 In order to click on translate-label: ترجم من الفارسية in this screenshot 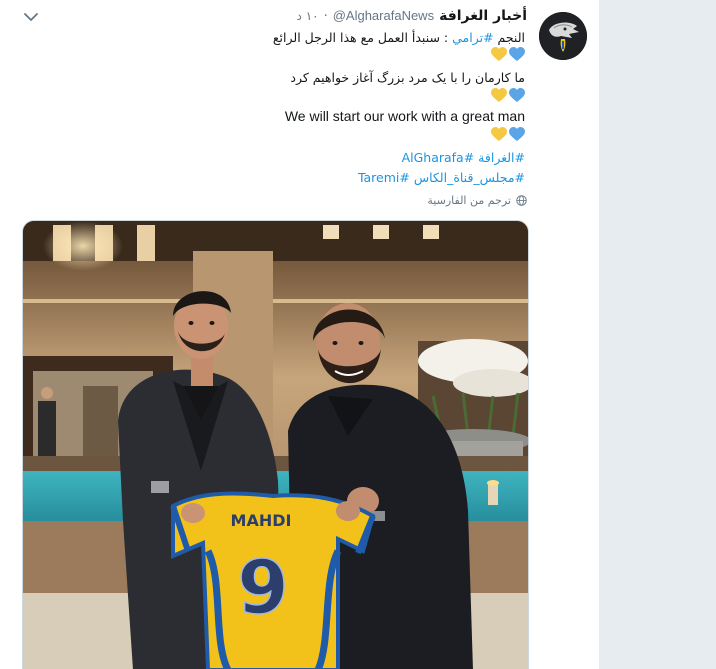, I will do `click(469, 200)`.